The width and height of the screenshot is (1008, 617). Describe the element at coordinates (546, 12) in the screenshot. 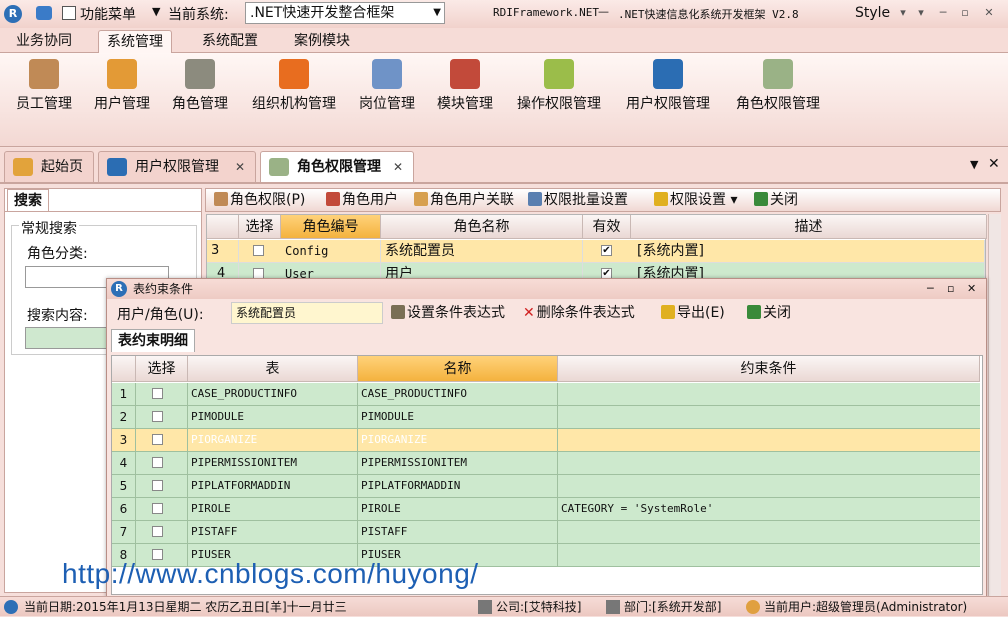

I see `app-title-left: RDIFramework.NET` at that location.